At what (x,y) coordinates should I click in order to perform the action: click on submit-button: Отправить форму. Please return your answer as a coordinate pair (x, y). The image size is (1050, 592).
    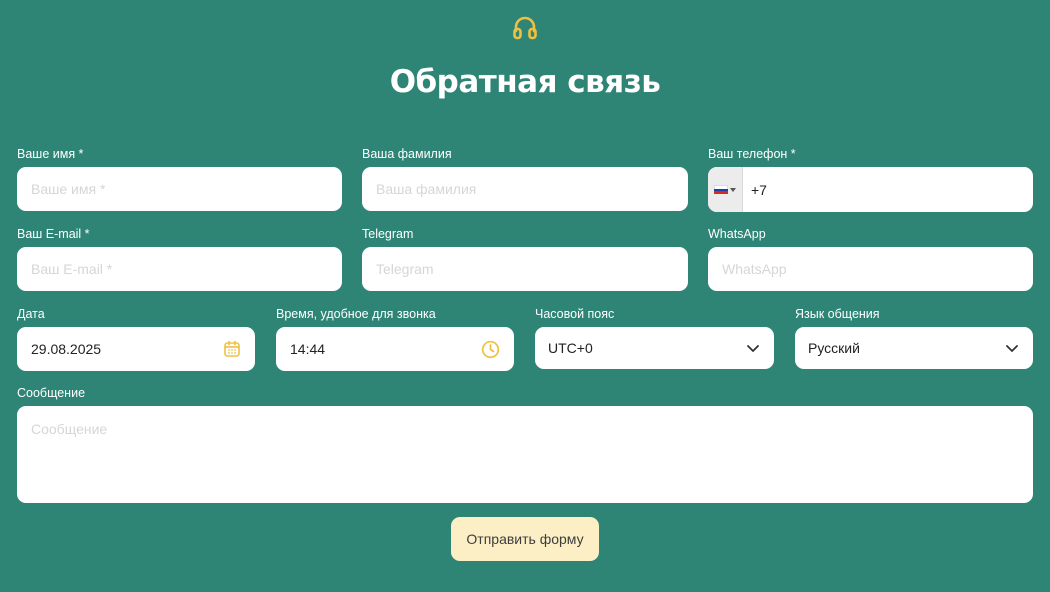
    Looking at the image, I should click on (525, 539).